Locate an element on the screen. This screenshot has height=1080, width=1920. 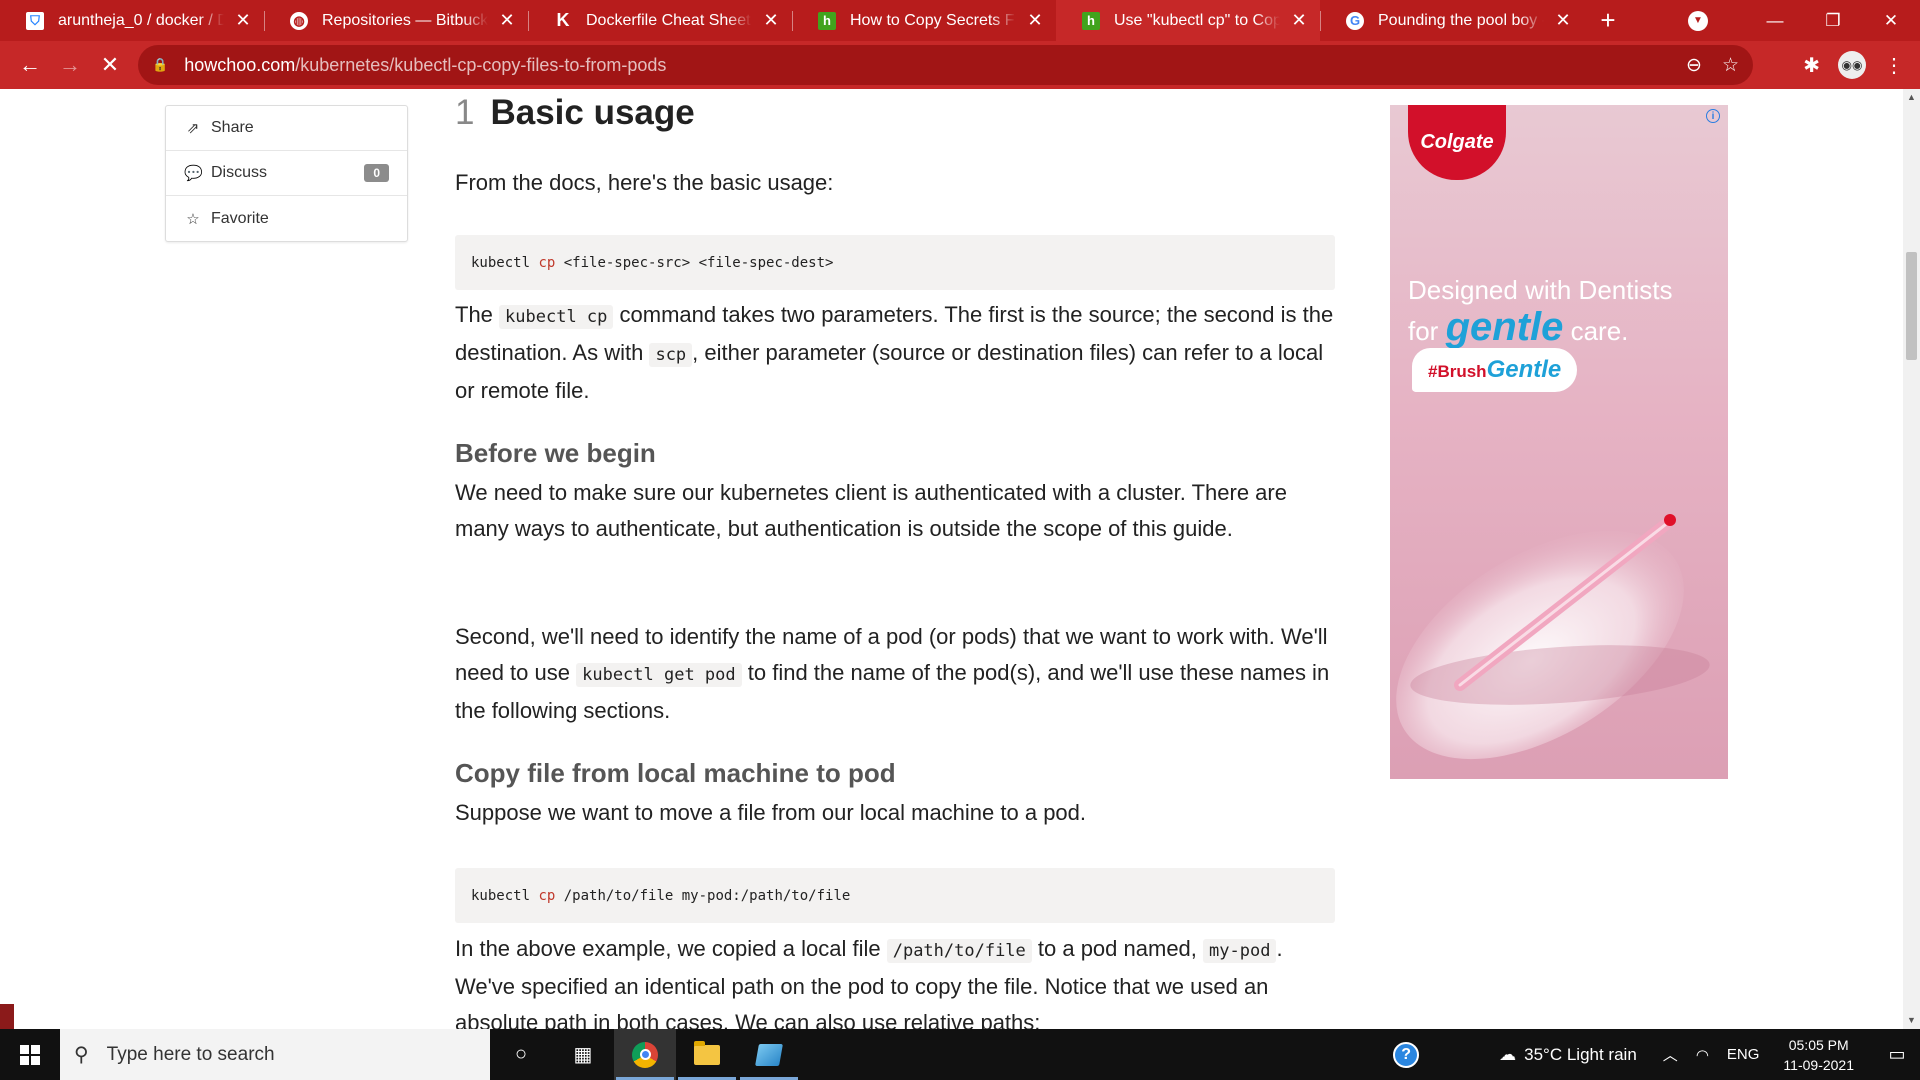
tab-title: Dockerfile Cheat Sheet - Kapeli is located at coordinates (669, 20).